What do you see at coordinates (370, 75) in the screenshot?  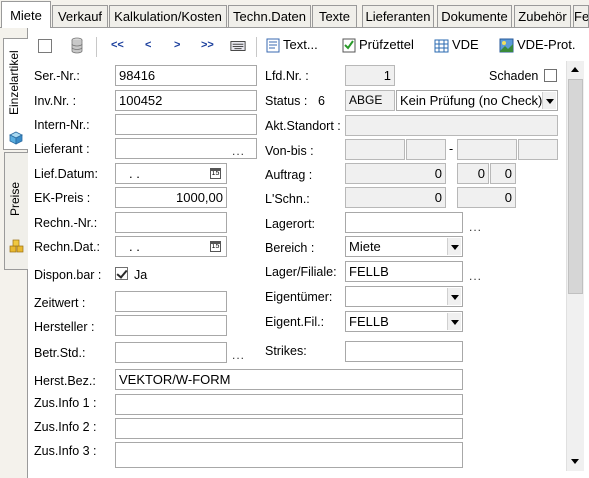 I see `lfd-nr-field: 1` at bounding box center [370, 75].